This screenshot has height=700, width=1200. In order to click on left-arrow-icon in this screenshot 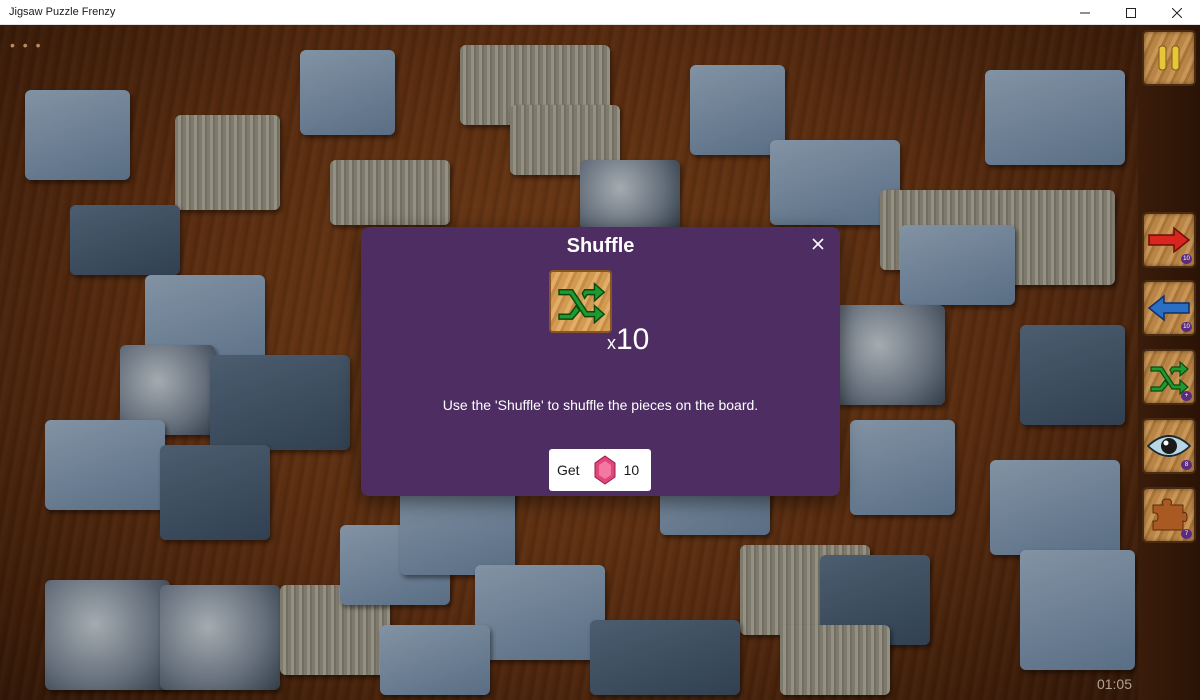, I will do `click(1168, 308)`.